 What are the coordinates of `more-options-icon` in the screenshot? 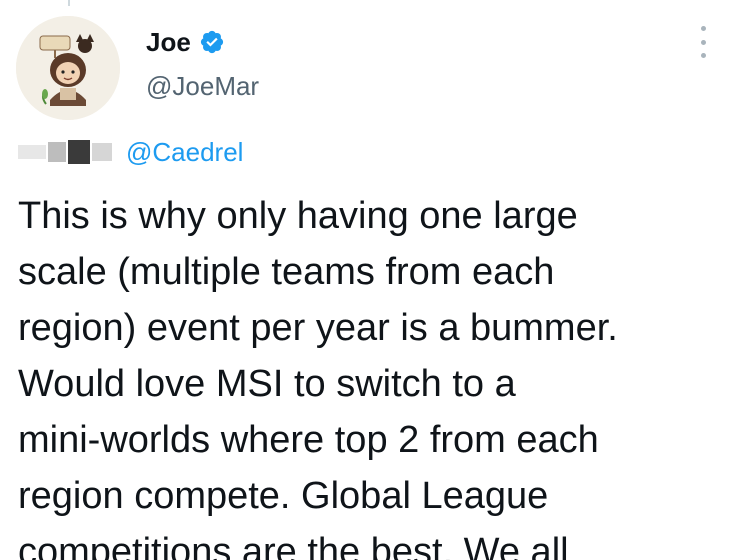 It's located at (703, 42).